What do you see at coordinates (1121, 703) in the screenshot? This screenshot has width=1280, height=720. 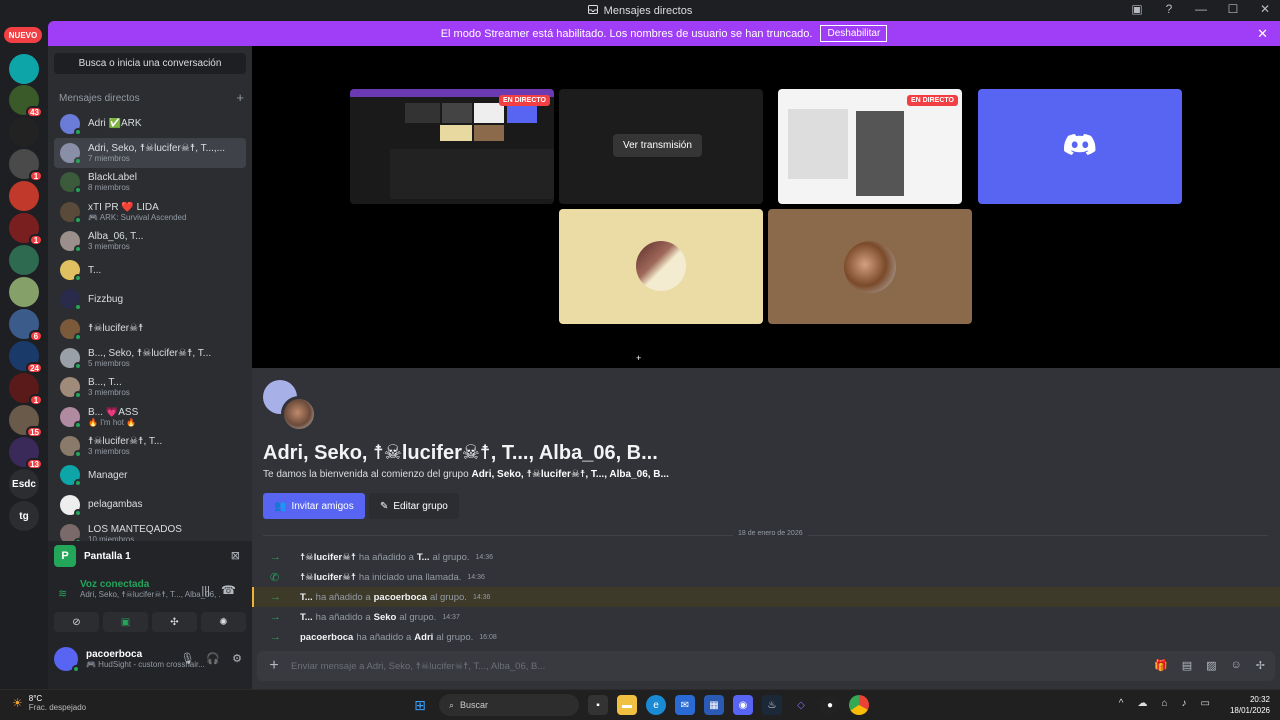 I see `chevron-up-icon: ^` at bounding box center [1121, 703].